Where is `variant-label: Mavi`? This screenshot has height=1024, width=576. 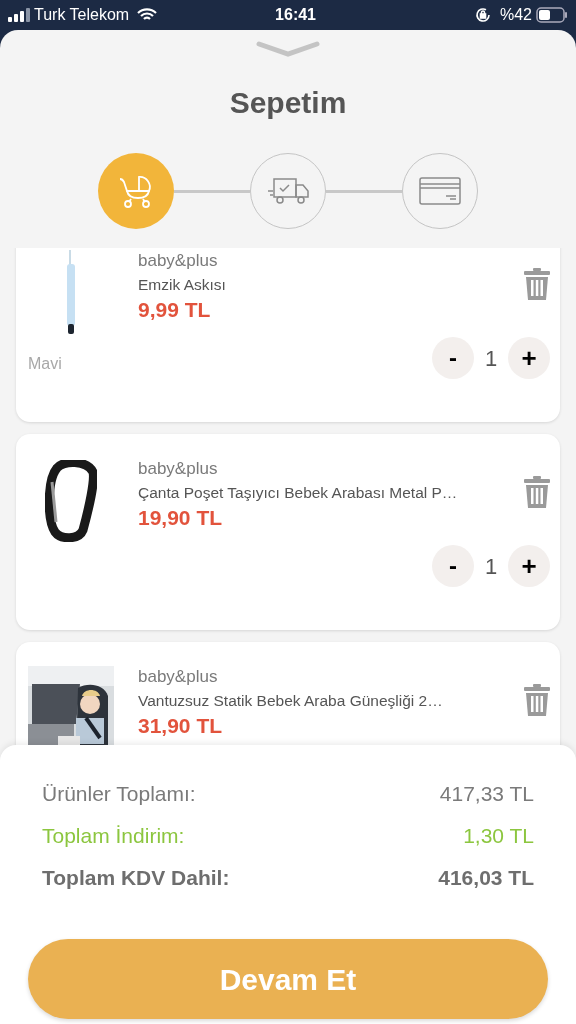 variant-label: Mavi is located at coordinates (45, 364).